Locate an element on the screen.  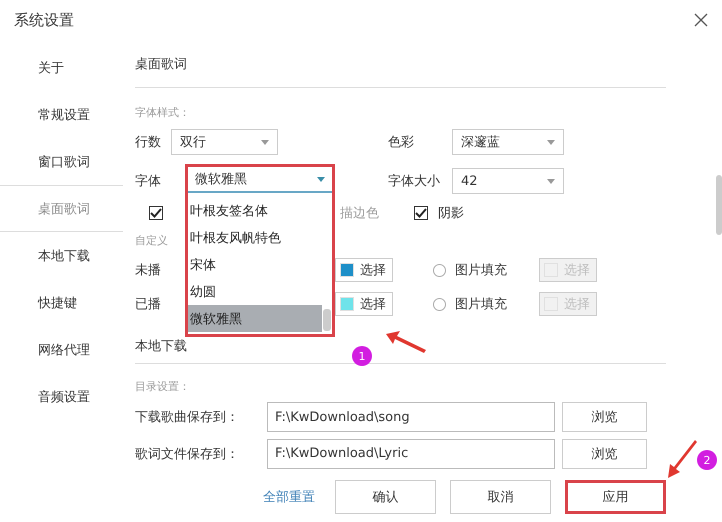
group-heading: 字体样式： is located at coordinates (162, 112).